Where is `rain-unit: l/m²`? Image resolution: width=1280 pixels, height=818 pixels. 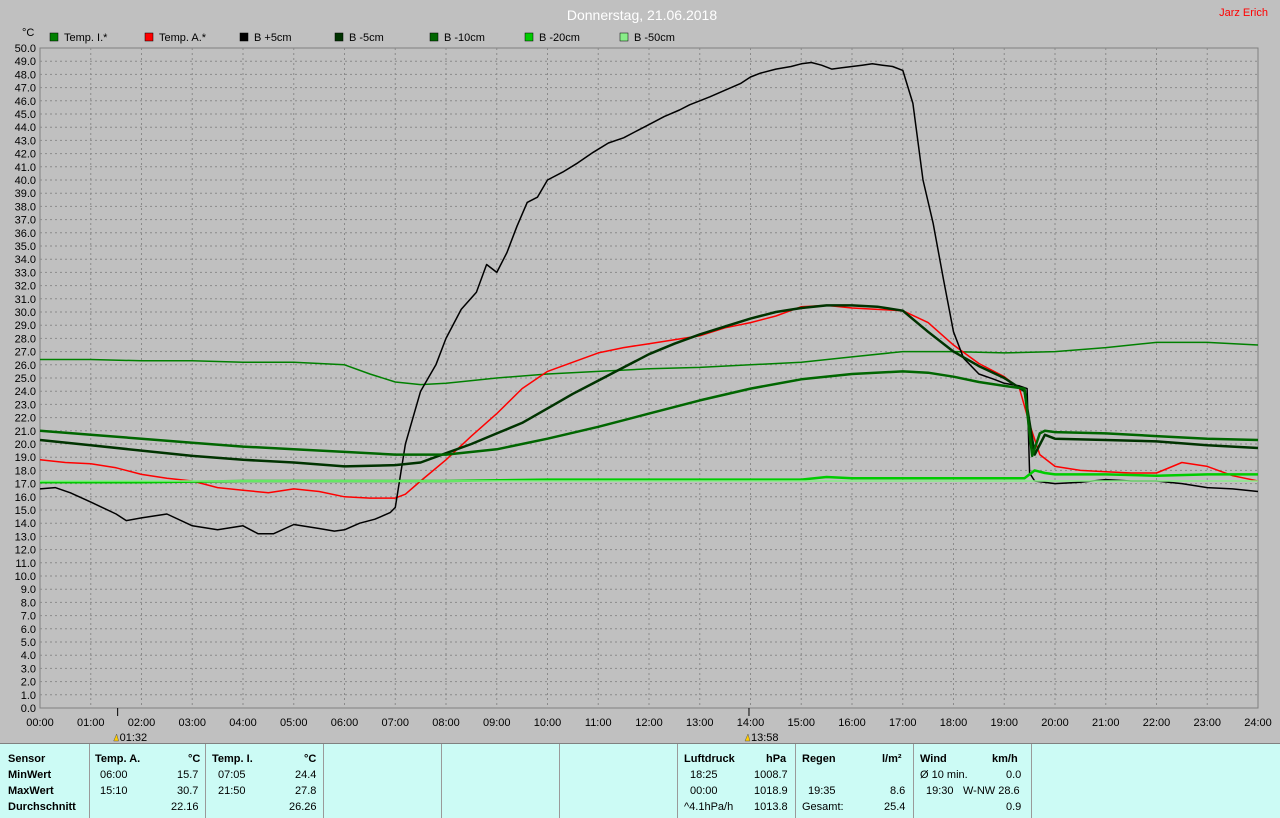 rain-unit: l/m² is located at coordinates (892, 759).